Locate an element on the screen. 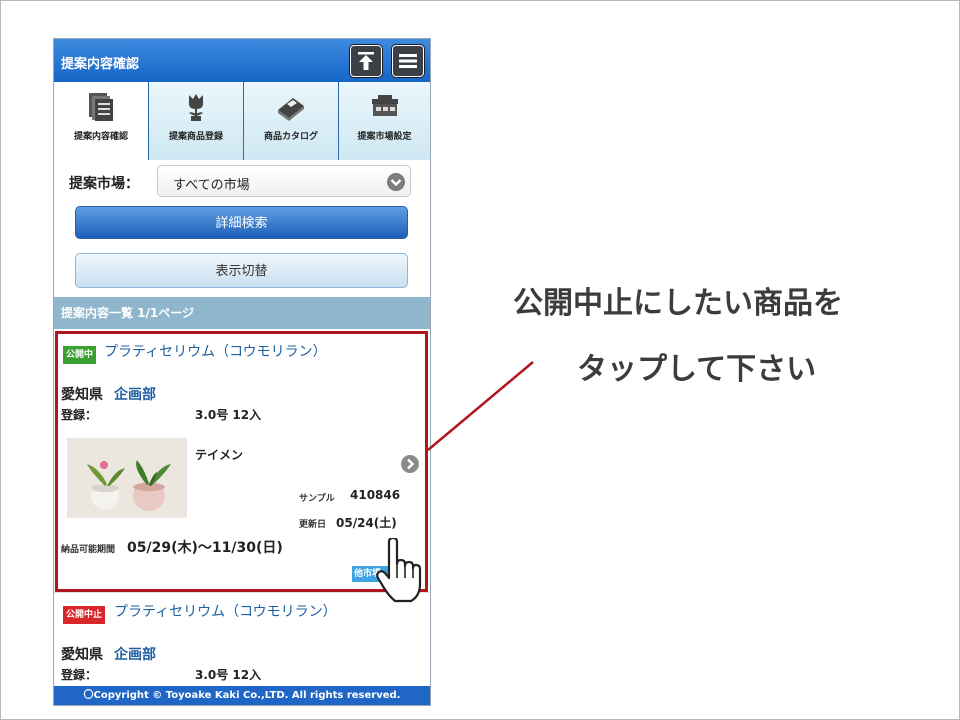 This screenshot has width=960, height=720. tap-hand-icon is located at coordinates (399, 570).